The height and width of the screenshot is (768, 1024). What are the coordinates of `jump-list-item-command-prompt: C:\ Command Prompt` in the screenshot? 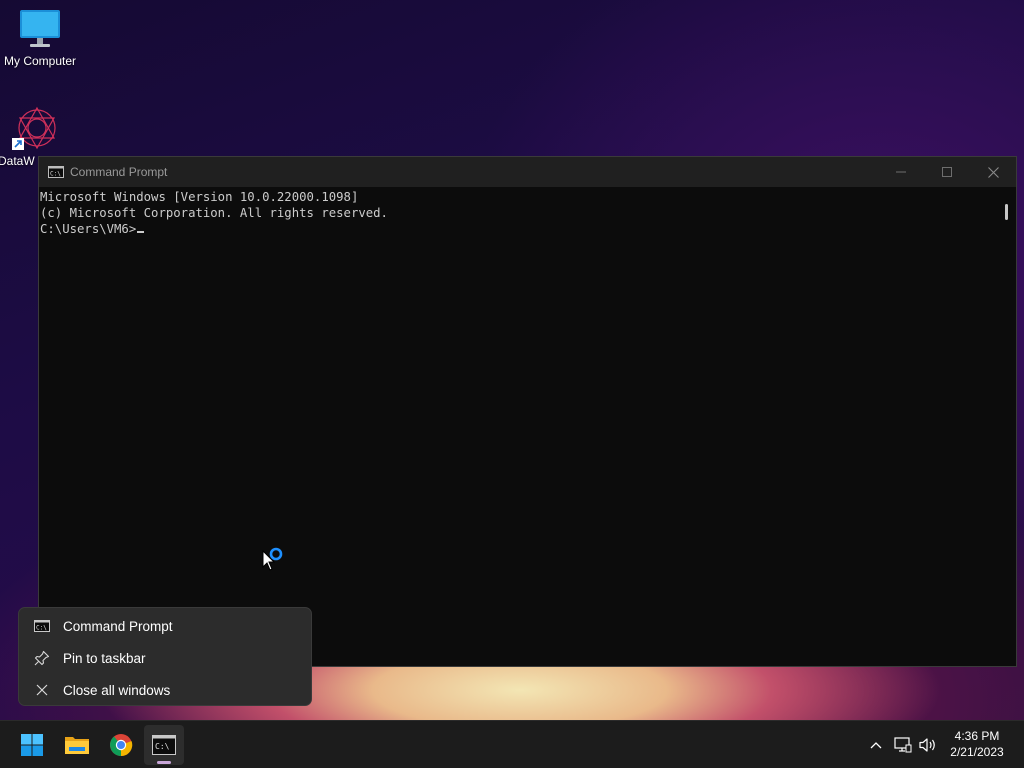 It's located at (165, 626).